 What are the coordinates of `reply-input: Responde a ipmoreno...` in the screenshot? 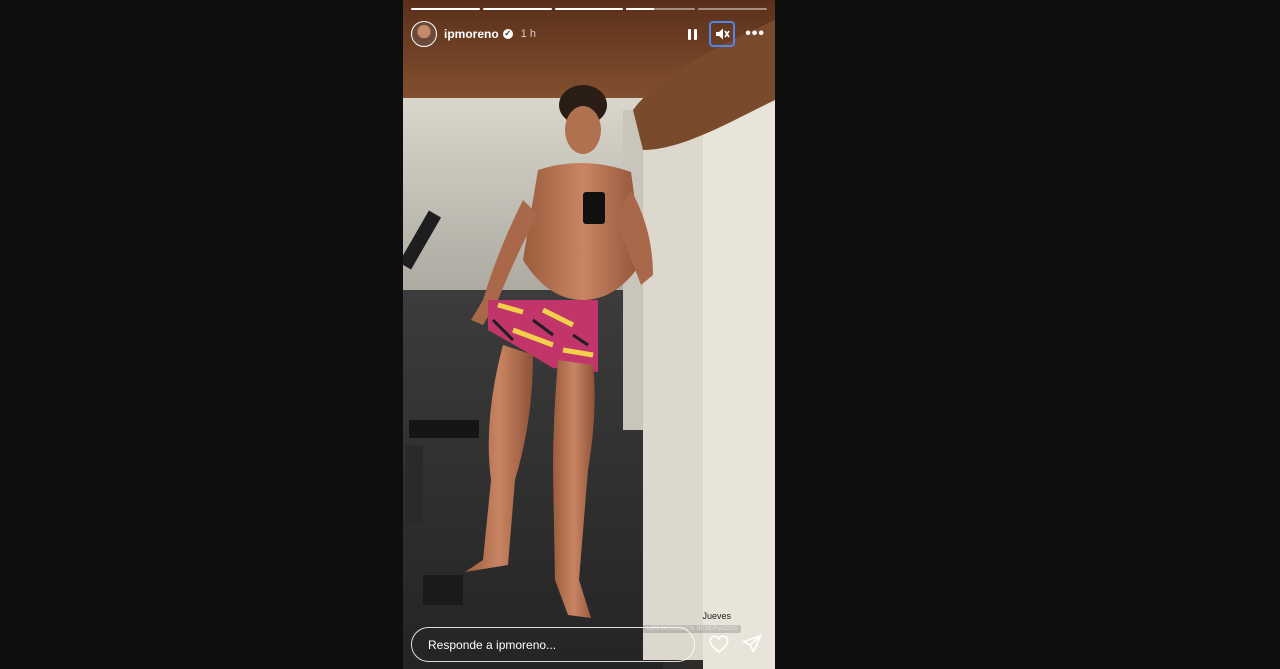 It's located at (553, 644).